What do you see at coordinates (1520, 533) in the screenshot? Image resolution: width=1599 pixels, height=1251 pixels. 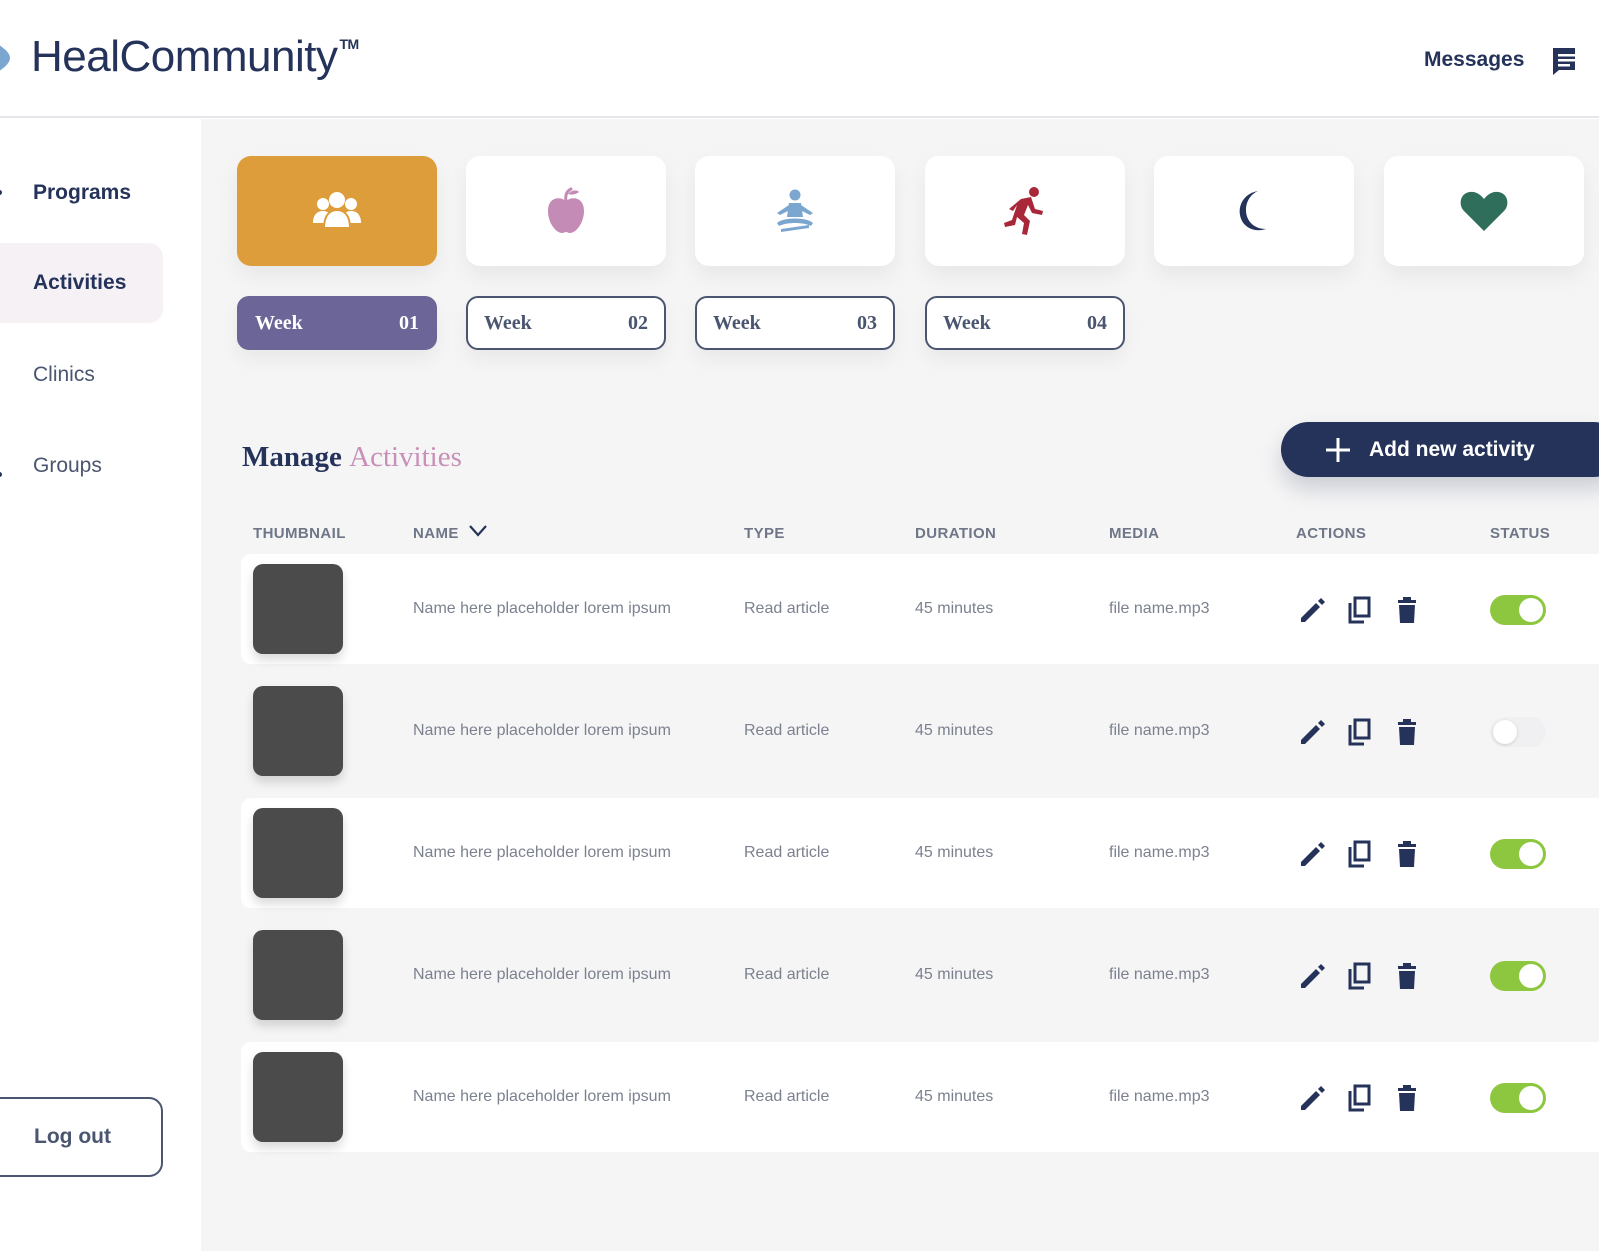 I see `column-header-status: STATUS` at bounding box center [1520, 533].